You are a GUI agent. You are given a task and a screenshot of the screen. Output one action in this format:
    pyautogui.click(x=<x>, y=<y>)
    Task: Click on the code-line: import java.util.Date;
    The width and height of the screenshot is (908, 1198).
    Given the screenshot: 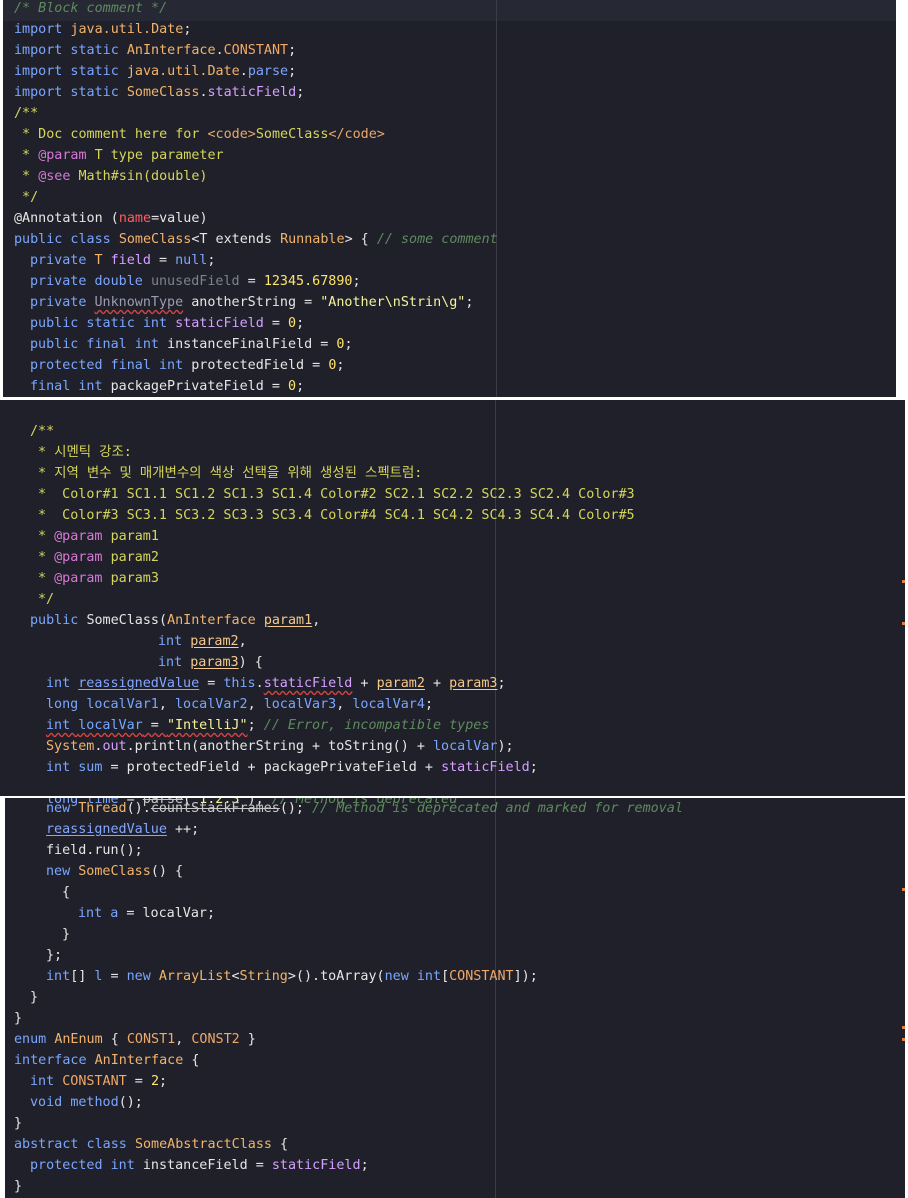 What is the action you would take?
    pyautogui.click(x=102, y=29)
    